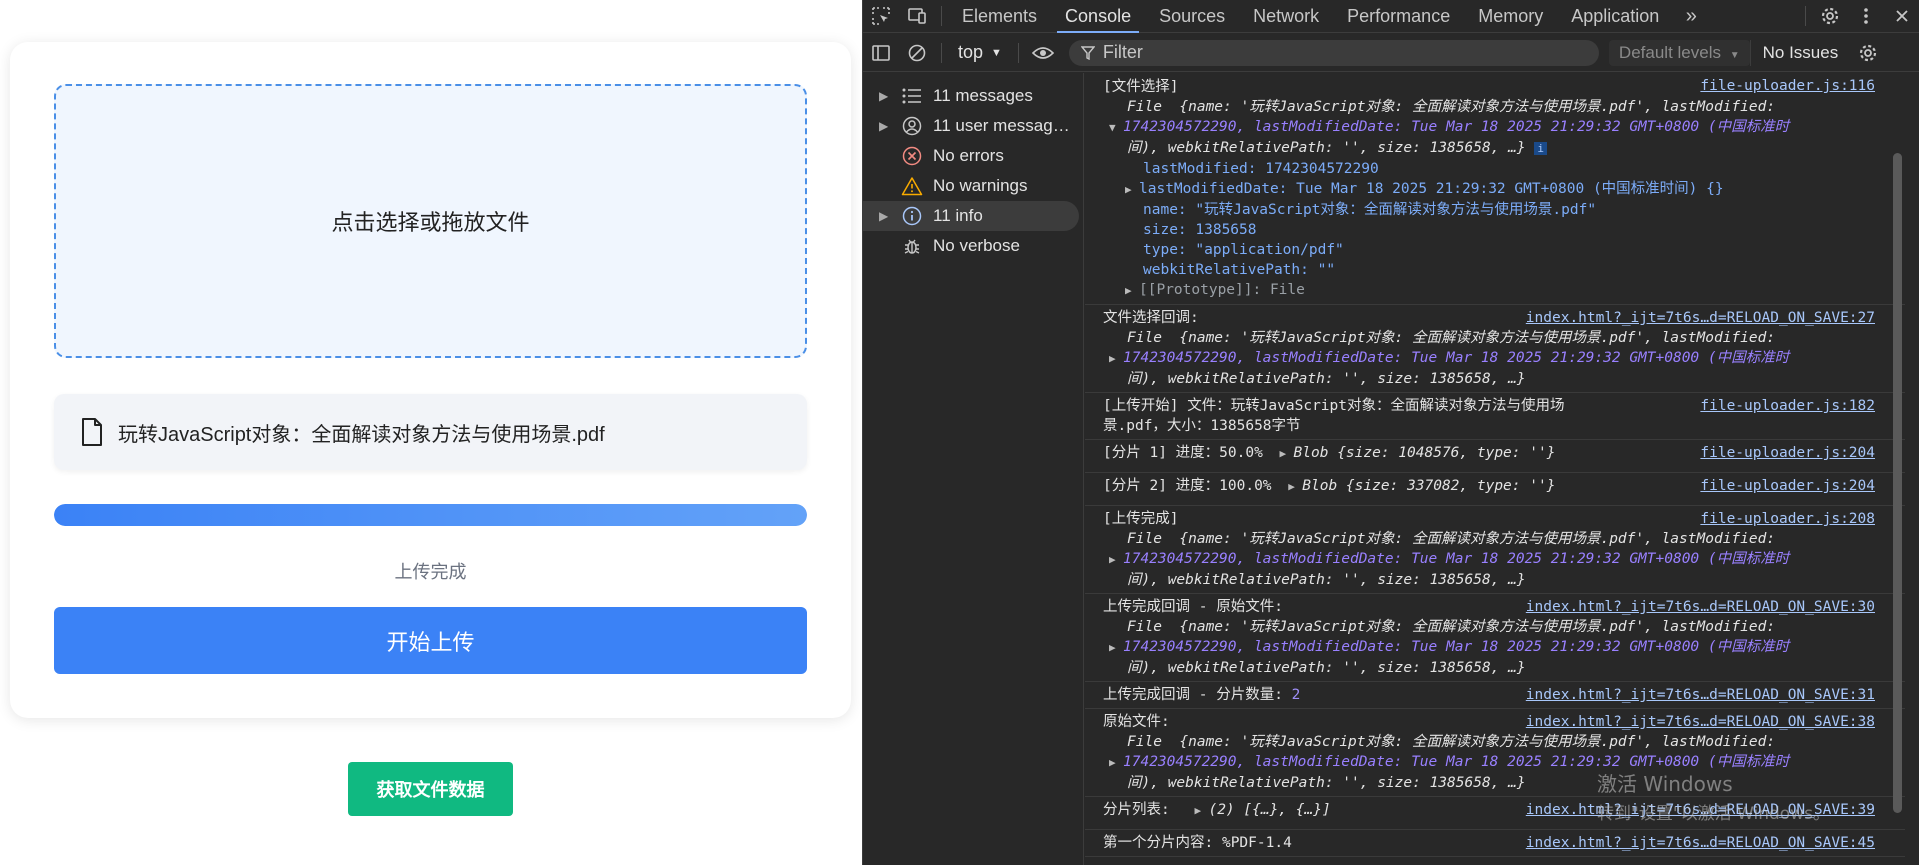 This screenshot has height=865, width=1919. What do you see at coordinates (912, 126) in the screenshot?
I see `user-icon` at bounding box center [912, 126].